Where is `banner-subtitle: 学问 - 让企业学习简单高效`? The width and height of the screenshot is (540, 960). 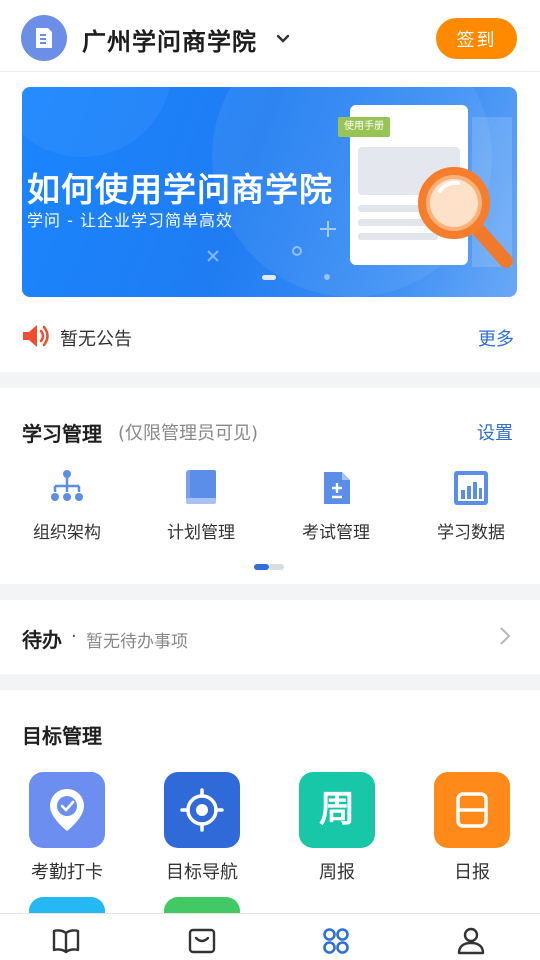
banner-subtitle: 学问 - 让企业学习简单高效 is located at coordinates (130, 220).